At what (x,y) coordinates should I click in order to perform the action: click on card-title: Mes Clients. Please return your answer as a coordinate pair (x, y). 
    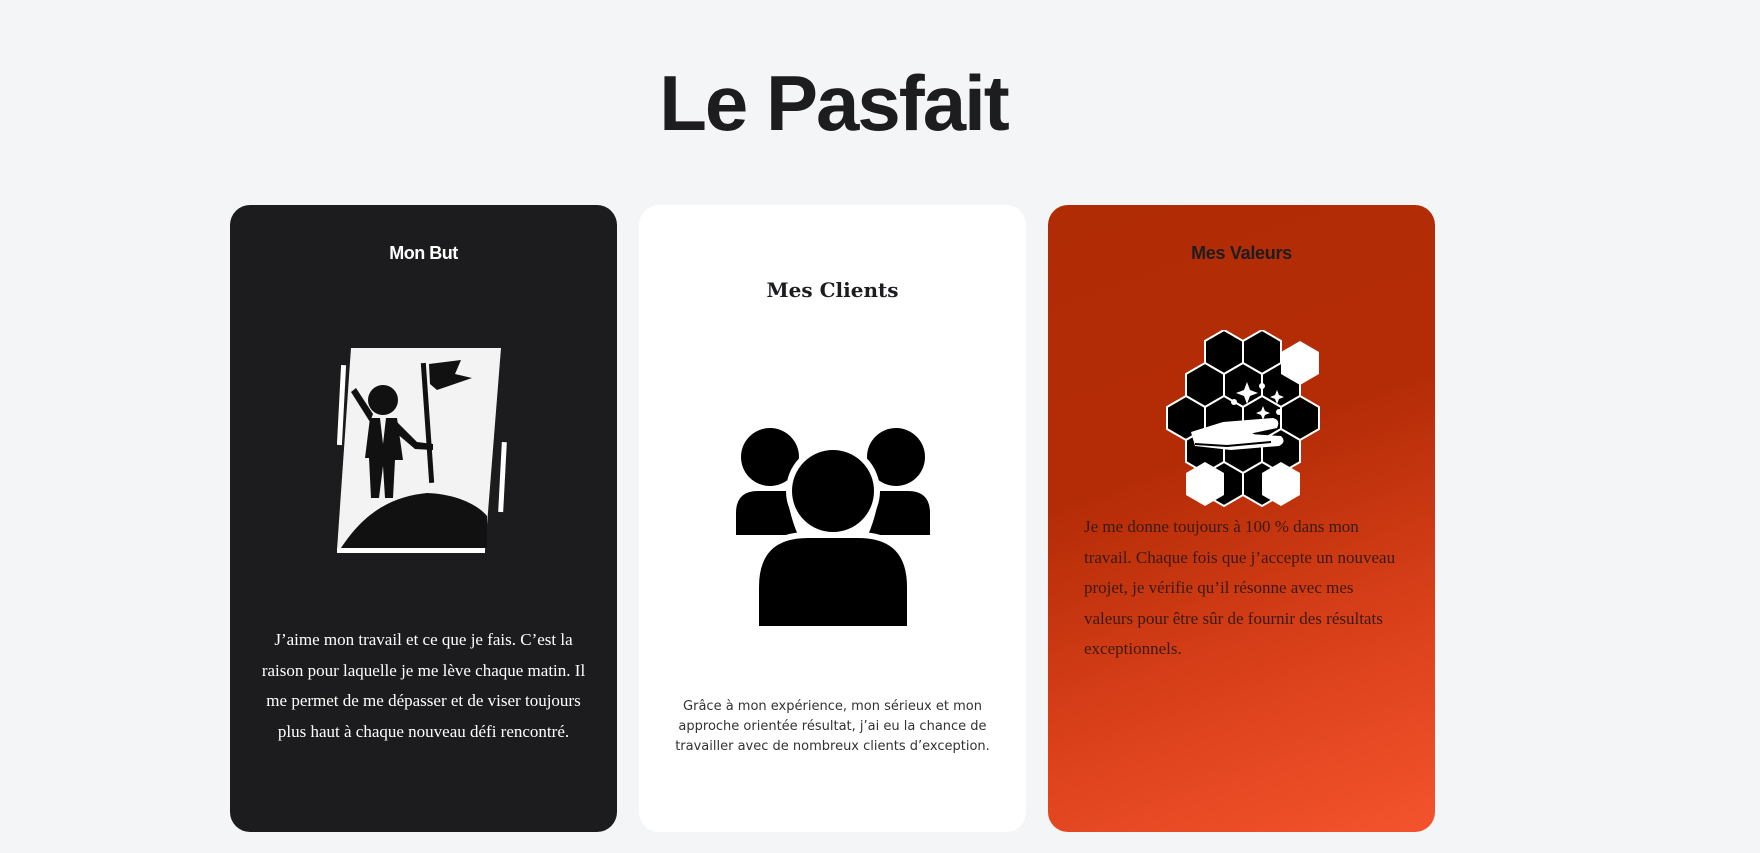
    Looking at the image, I should click on (832, 290).